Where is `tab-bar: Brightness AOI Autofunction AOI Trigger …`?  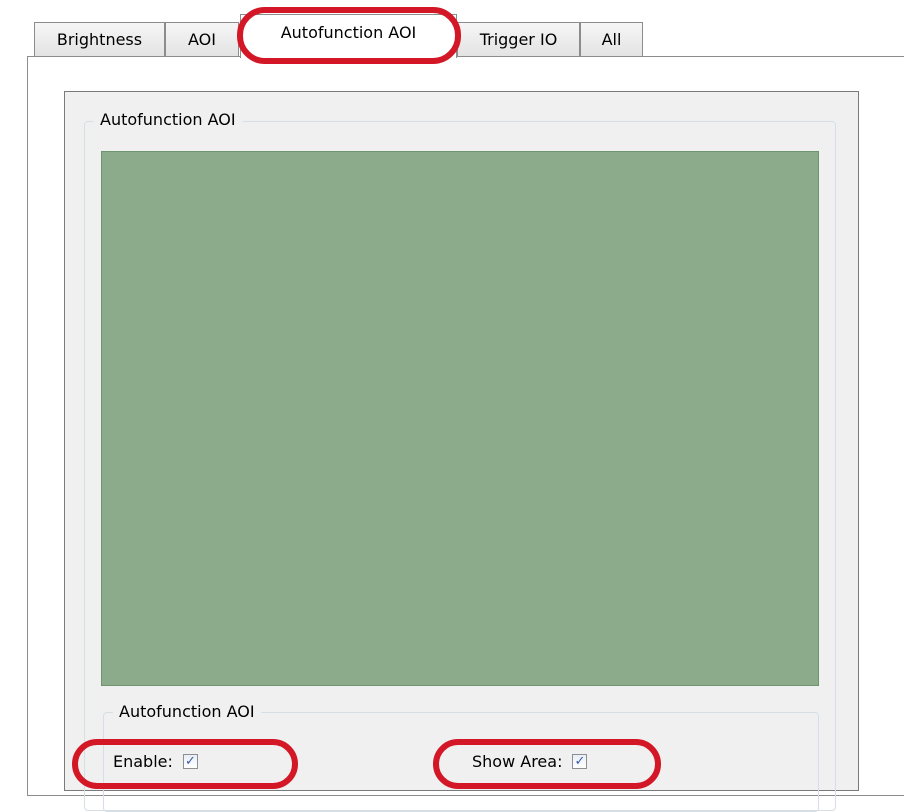 tab-bar: Brightness AOI Autofunction AOI Trigger … is located at coordinates (452, 29).